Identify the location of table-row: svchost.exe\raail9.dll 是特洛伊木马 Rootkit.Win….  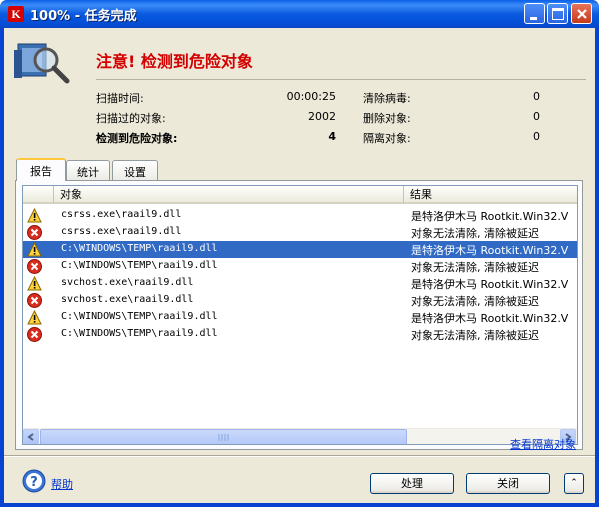
(300, 283).